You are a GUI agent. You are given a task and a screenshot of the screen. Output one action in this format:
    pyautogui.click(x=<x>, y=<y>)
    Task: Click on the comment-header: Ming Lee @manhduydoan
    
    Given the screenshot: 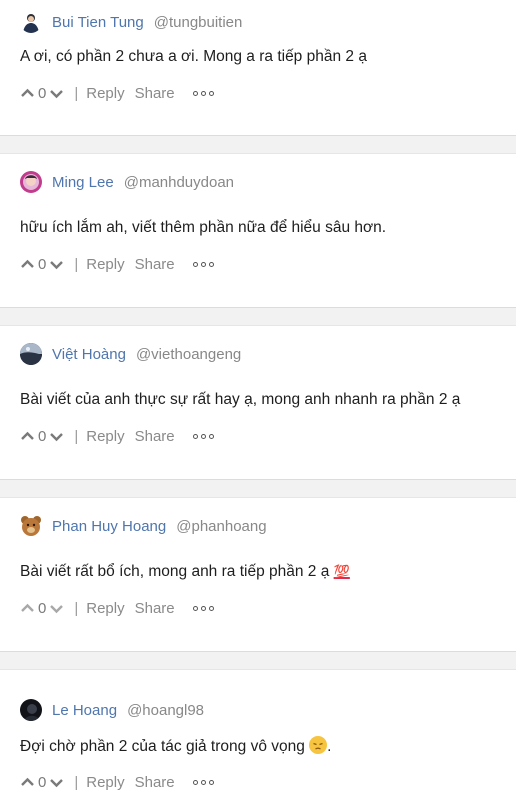 What is the action you would take?
    pyautogui.click(x=127, y=182)
    